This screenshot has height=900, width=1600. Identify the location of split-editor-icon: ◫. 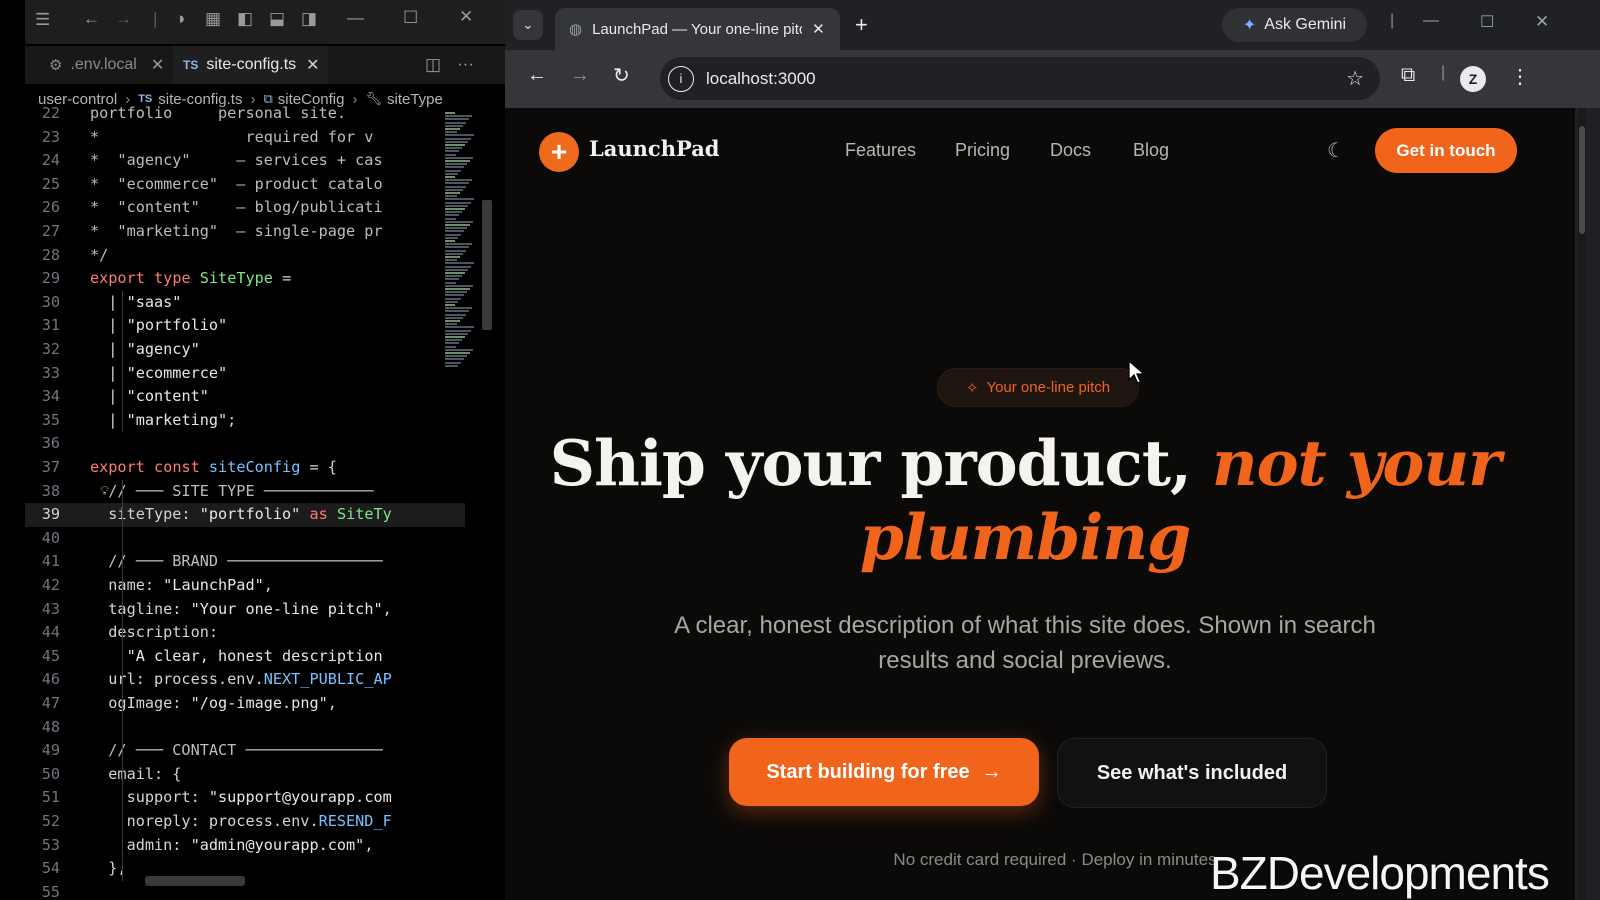
(433, 65).